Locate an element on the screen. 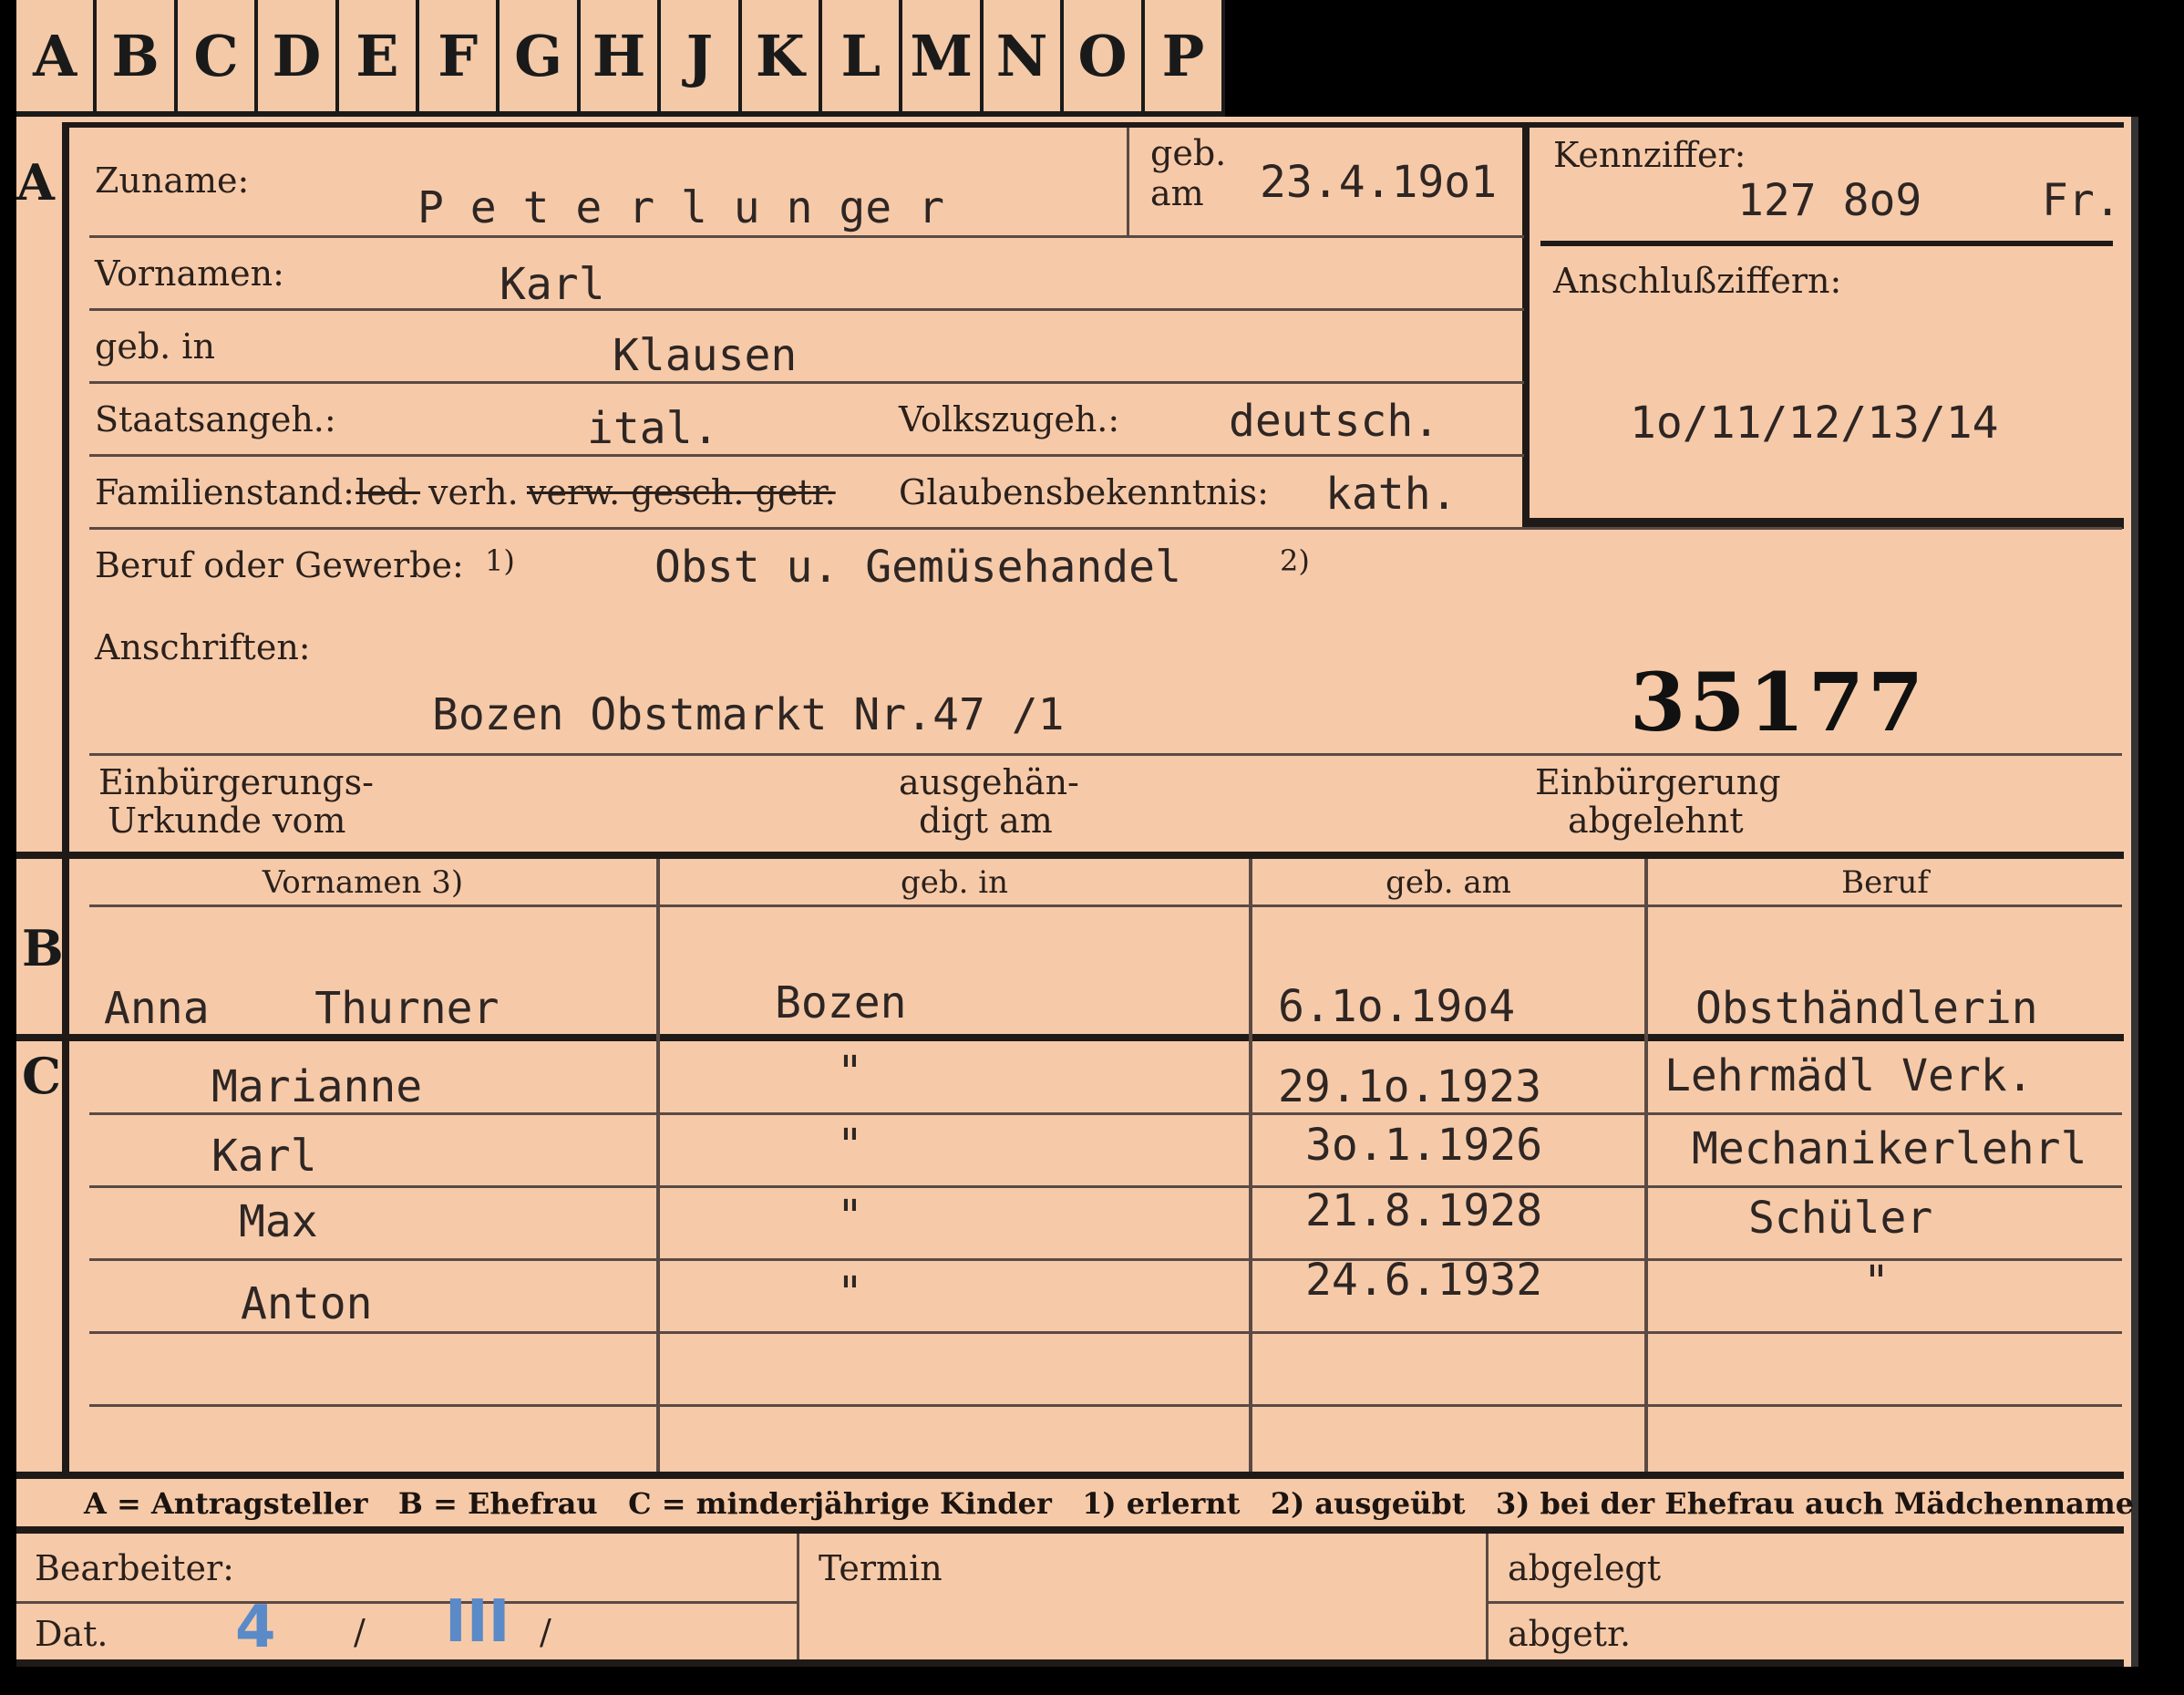  letter-tab: P is located at coordinates (1185, 58).